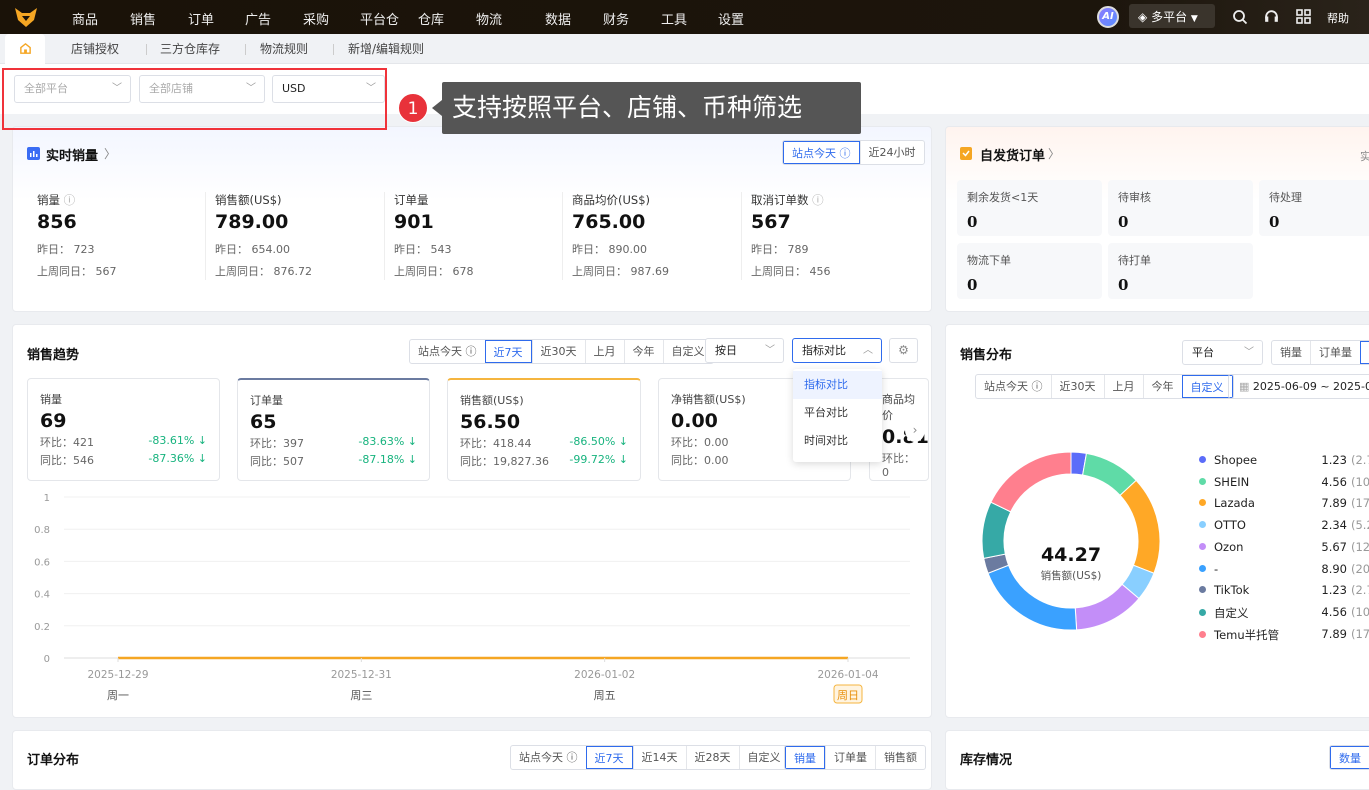 The image size is (1369, 790). Describe the element at coordinates (1240, 17) in the screenshot. I see `search-icon` at that location.